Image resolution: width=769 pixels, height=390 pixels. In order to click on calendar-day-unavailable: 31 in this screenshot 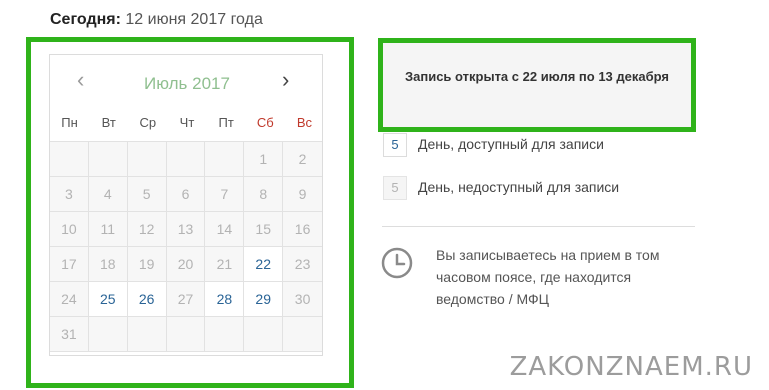, I will do `click(69, 334)`.